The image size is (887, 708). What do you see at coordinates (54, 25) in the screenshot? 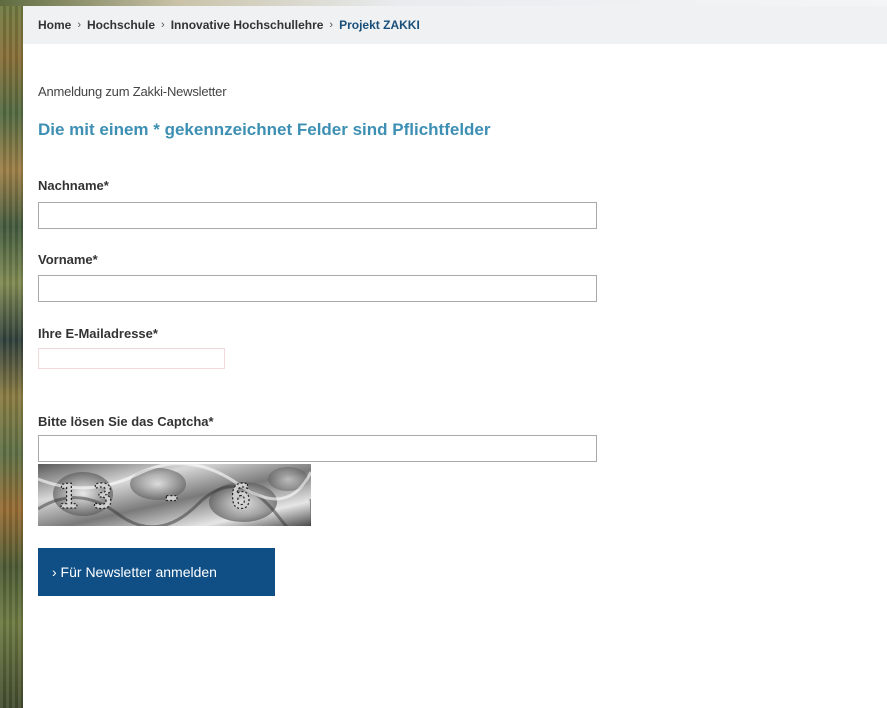
I see `breadcrumb-home: Home` at bounding box center [54, 25].